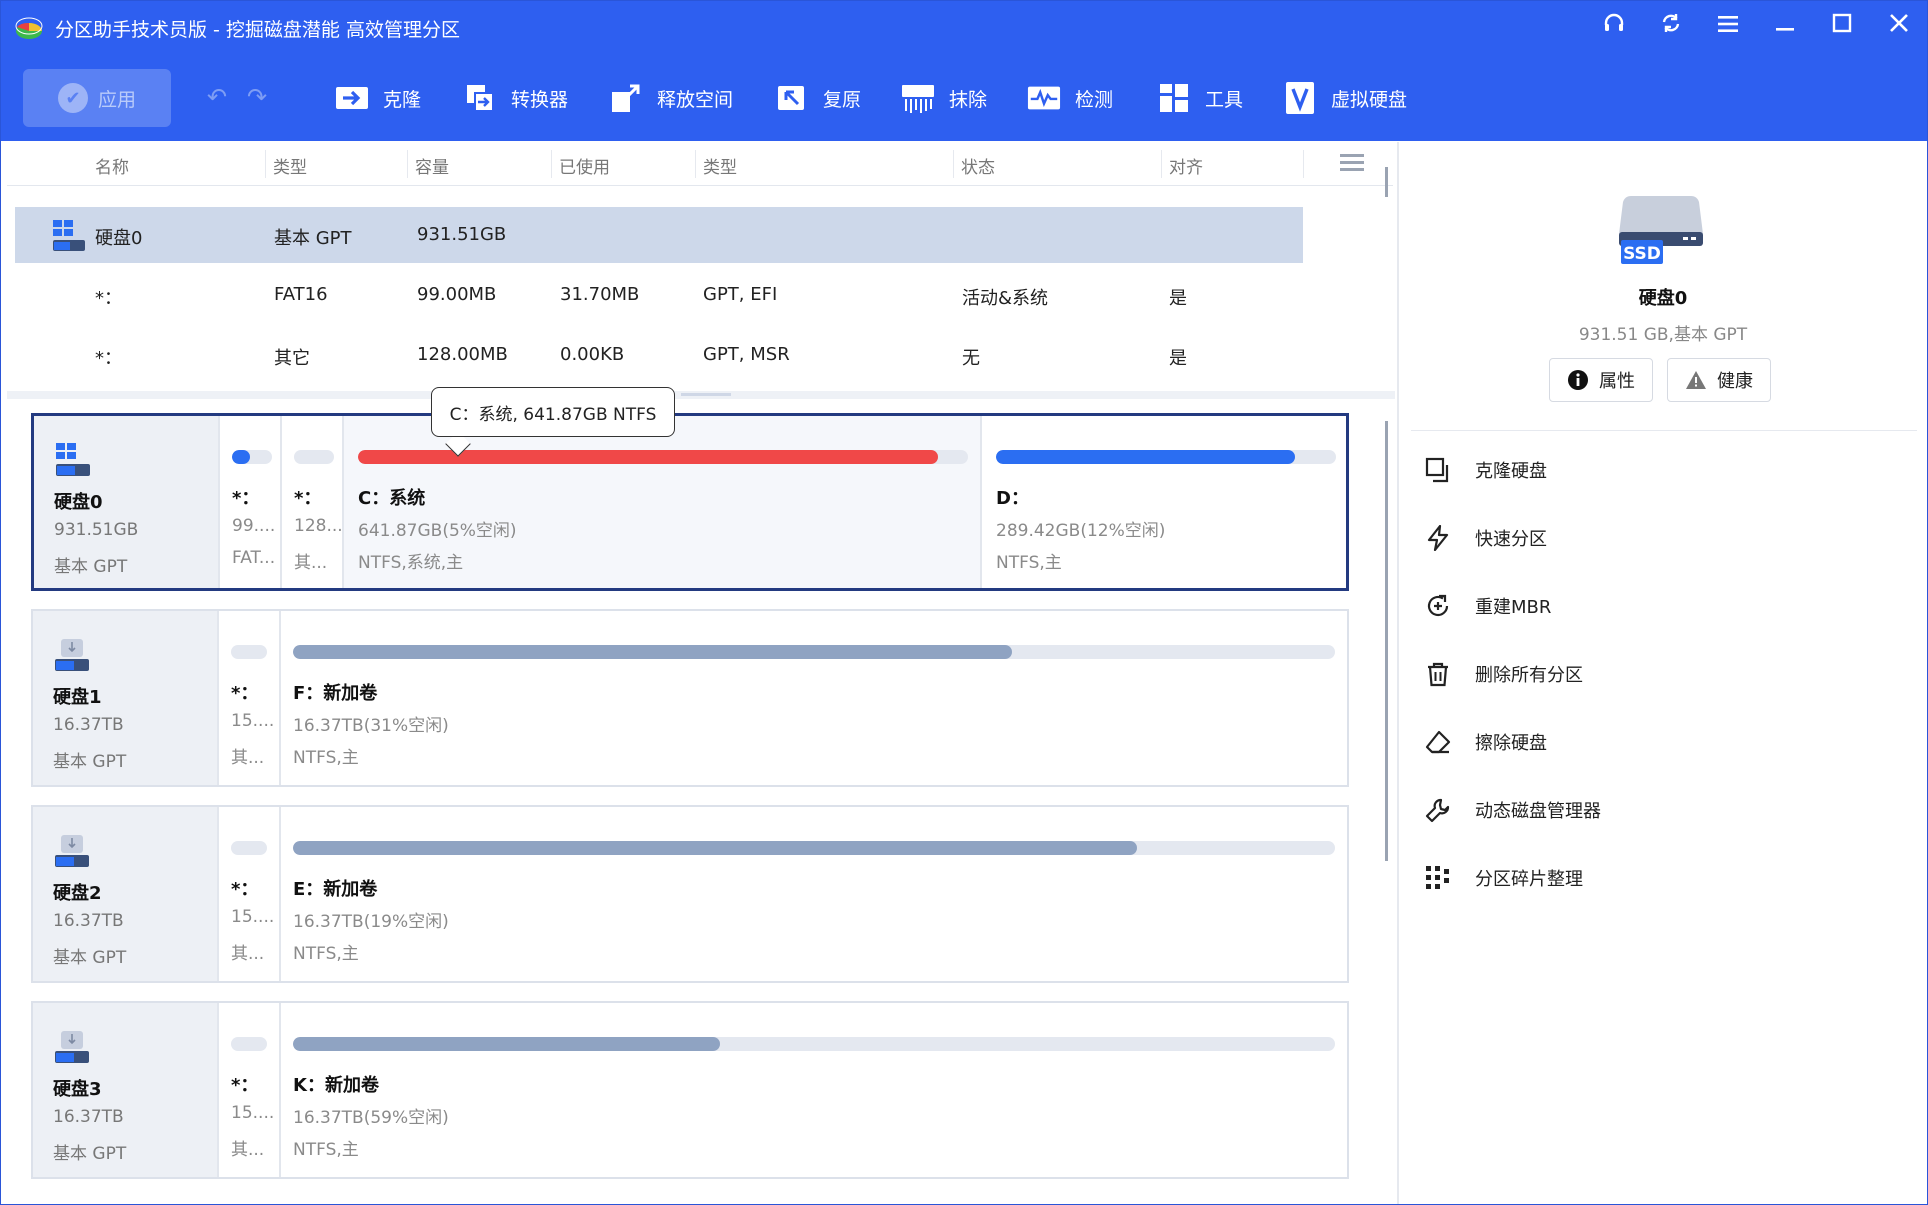 This screenshot has width=1928, height=1205. What do you see at coordinates (1671, 28) in the screenshot?
I see `refresh-icon` at bounding box center [1671, 28].